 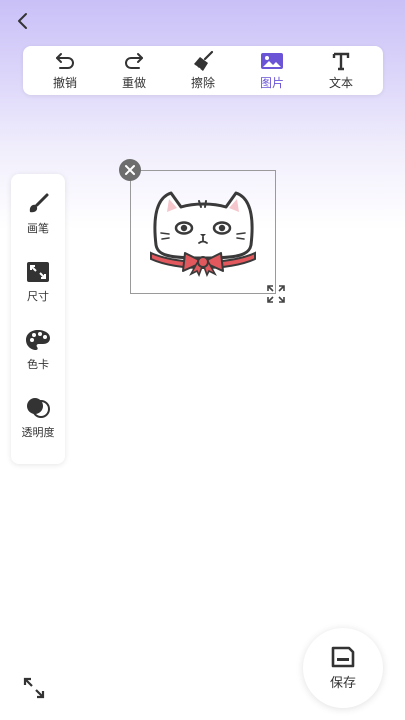 I want to click on expand-icon, so click(x=34, y=688).